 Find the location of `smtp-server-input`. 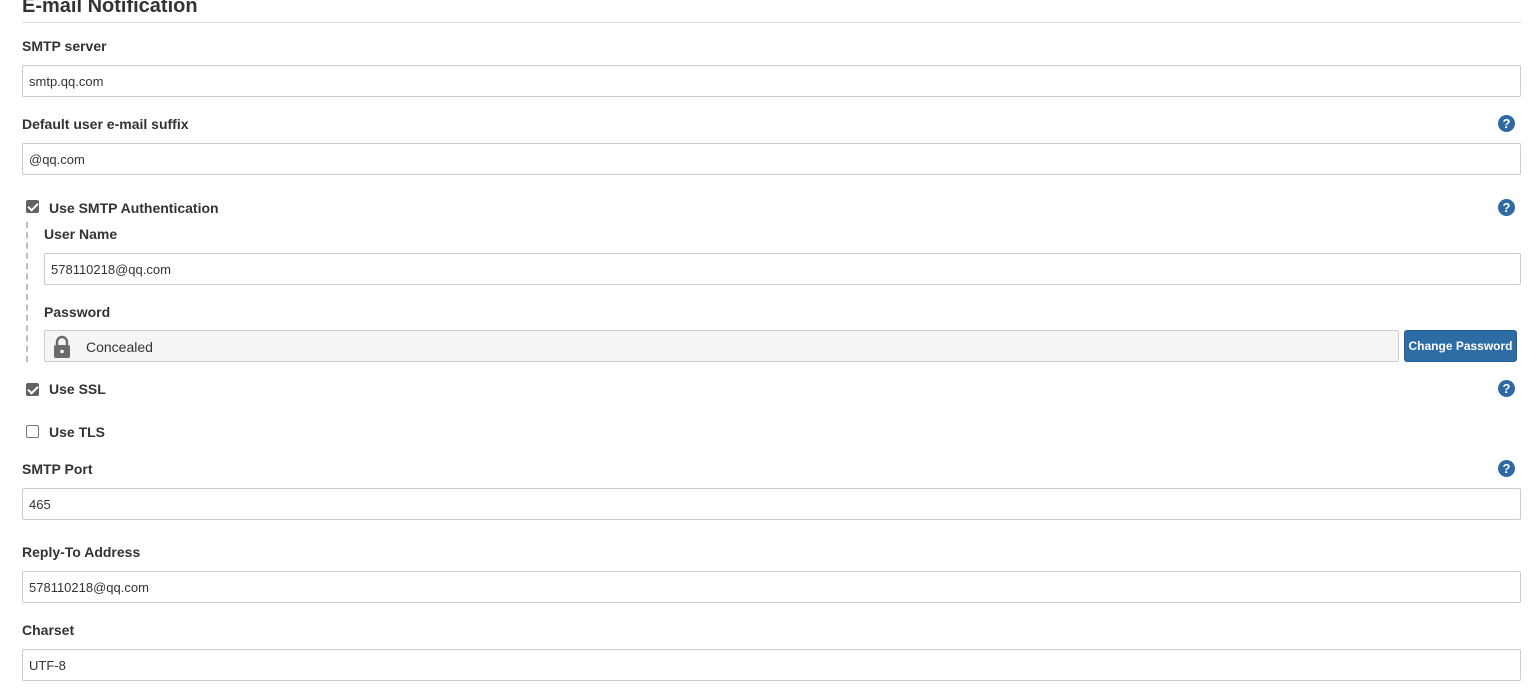

smtp-server-input is located at coordinates (771, 81).